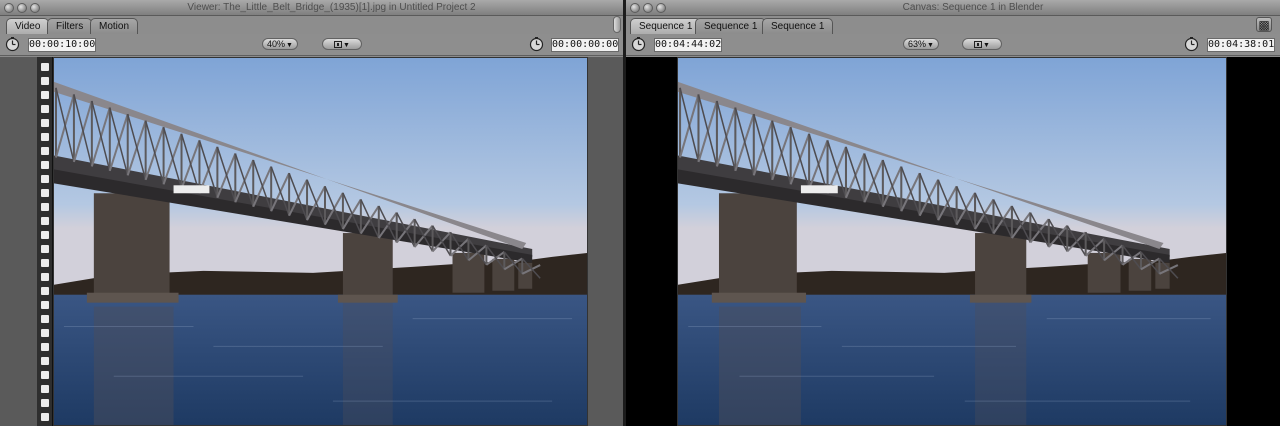  What do you see at coordinates (28, 26) in the screenshot?
I see `tab-video: Video` at bounding box center [28, 26].